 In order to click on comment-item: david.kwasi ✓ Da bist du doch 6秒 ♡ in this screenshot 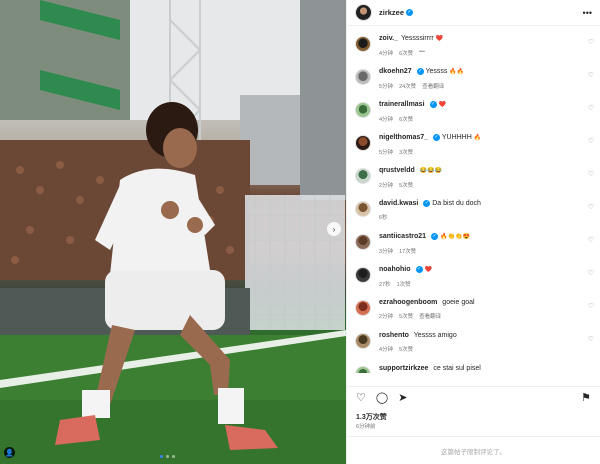, I will do `click(473, 214)`.